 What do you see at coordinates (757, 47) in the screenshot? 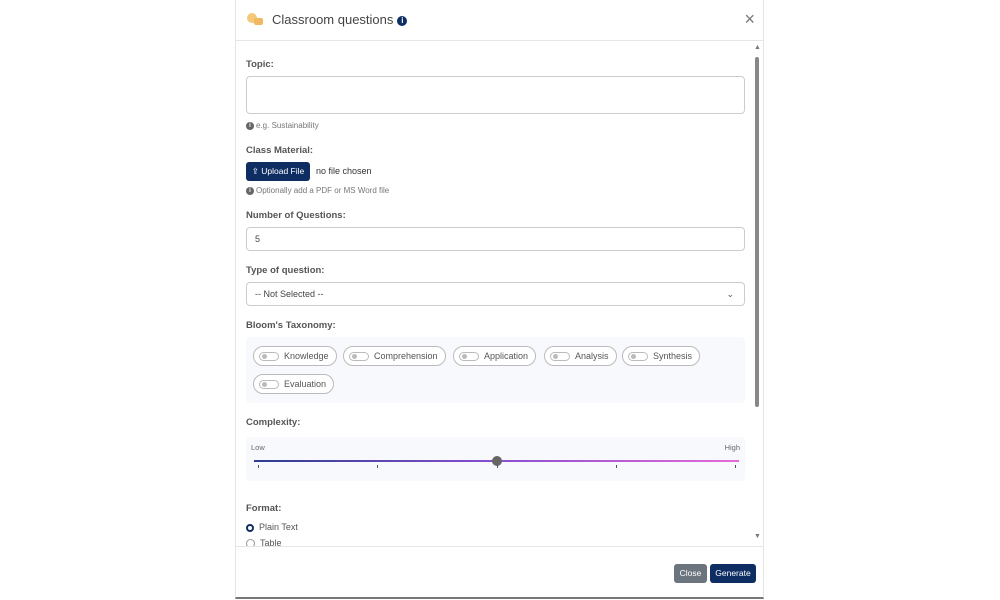
I see `scroll-up-icon: ▲` at bounding box center [757, 47].